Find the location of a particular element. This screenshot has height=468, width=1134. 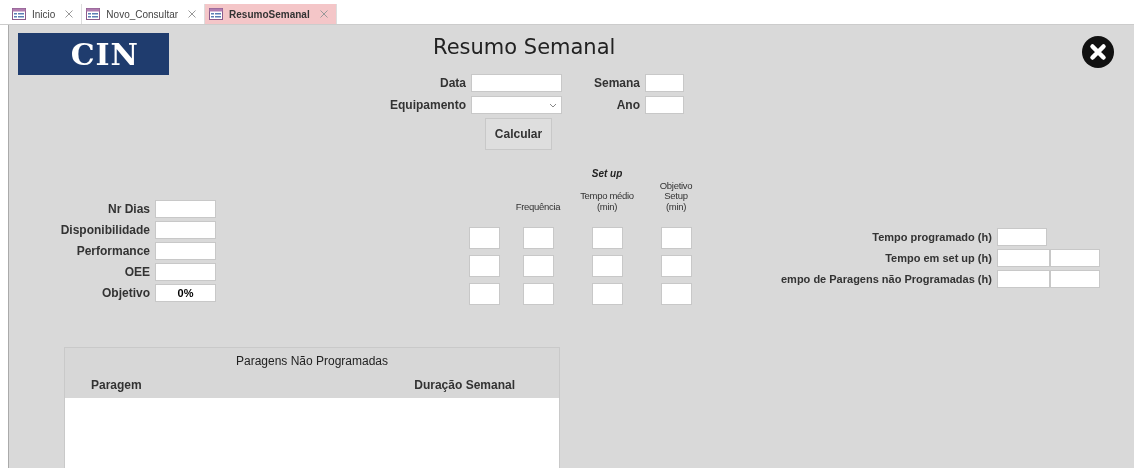

form-title: Resumo Semanal is located at coordinates (524, 47).